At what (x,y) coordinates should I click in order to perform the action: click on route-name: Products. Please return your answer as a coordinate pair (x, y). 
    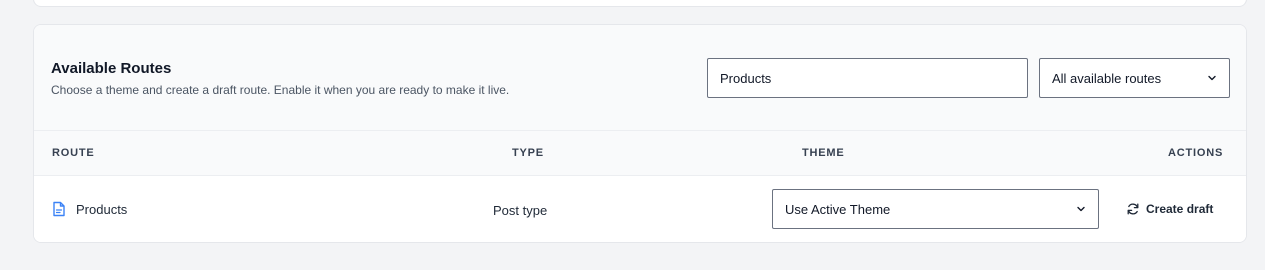
    Looking at the image, I should click on (102, 209).